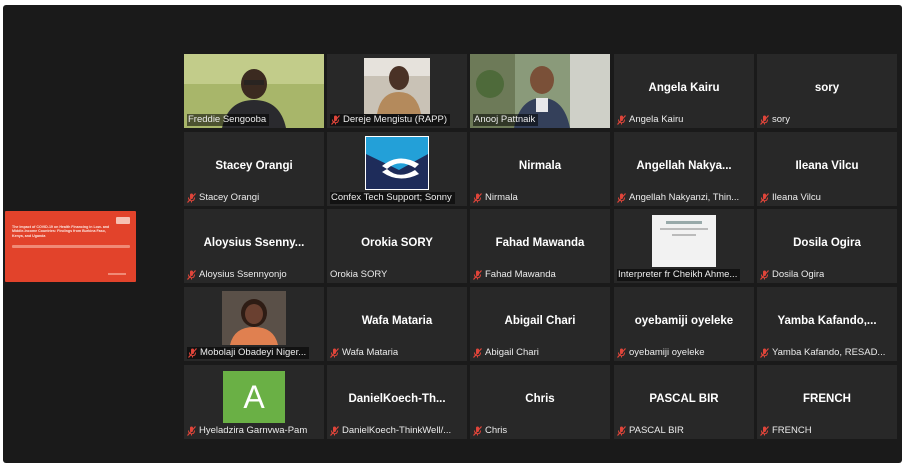 The width and height of the screenshot is (905, 466). Describe the element at coordinates (364, 353) in the screenshot. I see `participant-name-label: Wafa Mataria` at that location.